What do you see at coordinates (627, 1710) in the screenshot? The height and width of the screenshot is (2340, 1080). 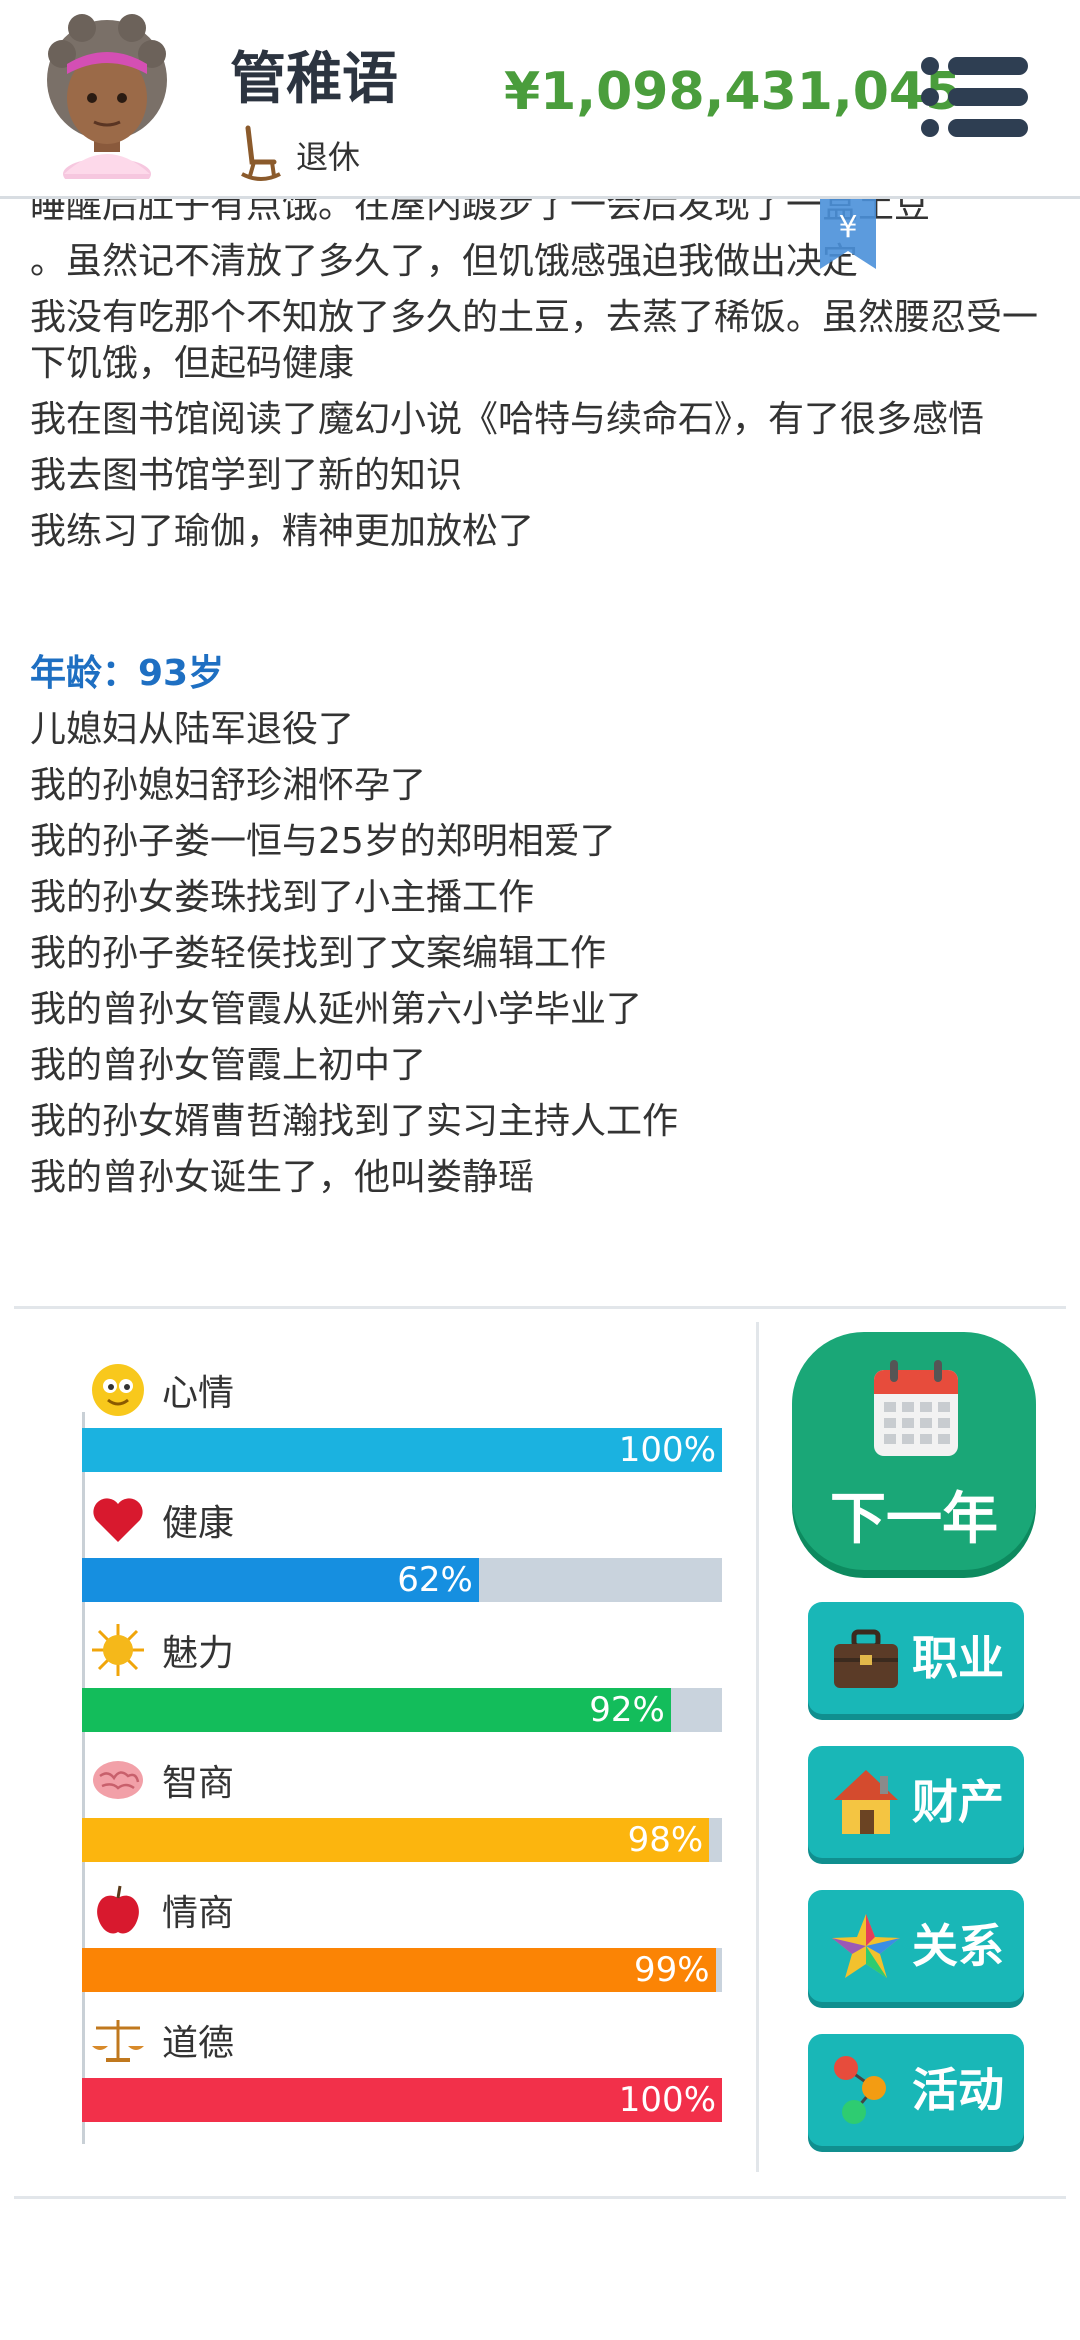 I see `stat-value: 92%` at bounding box center [627, 1710].